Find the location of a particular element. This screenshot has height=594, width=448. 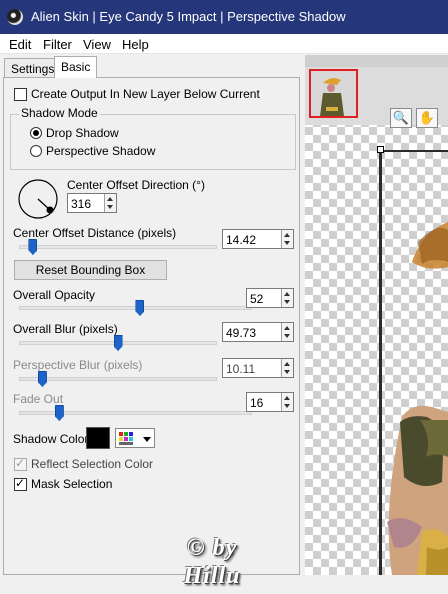

shadow-color-swatch is located at coordinates (98, 438).